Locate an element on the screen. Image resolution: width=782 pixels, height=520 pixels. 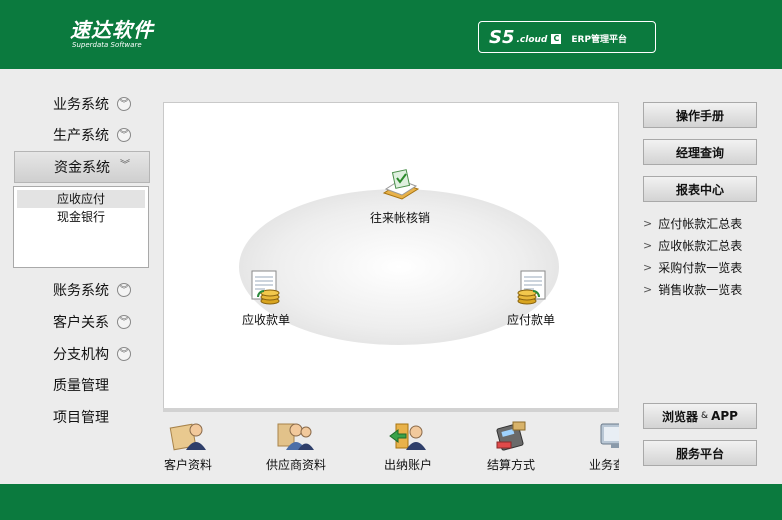
settlement-terminal-icon is located at coordinates (511, 436).